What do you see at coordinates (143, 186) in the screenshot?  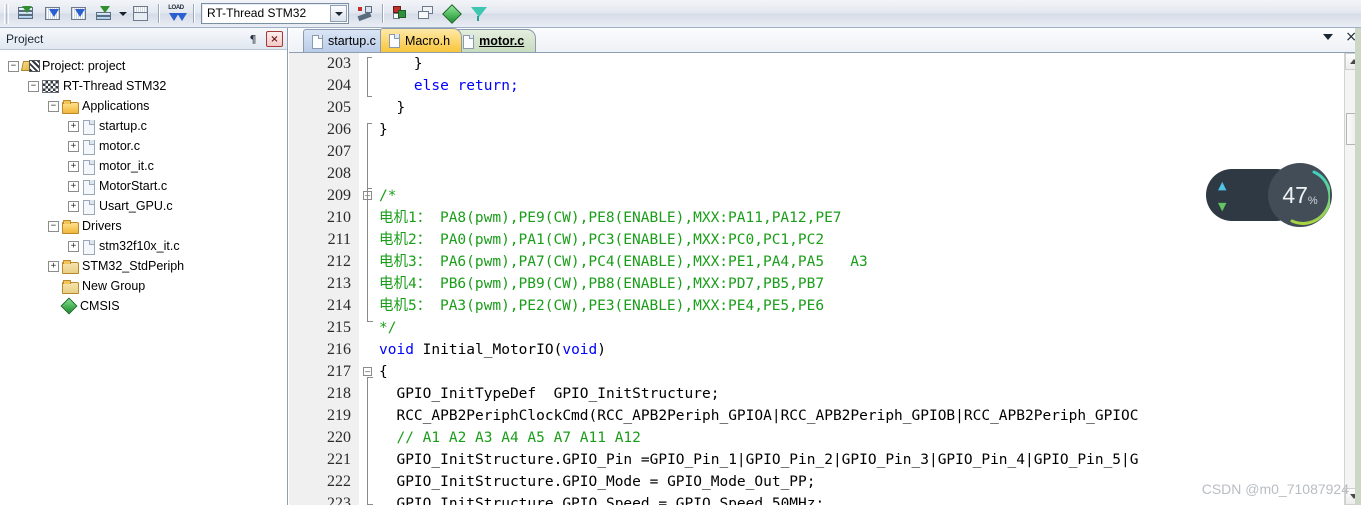 I see `tree-item-motorstart-c: + MotorStart.c` at bounding box center [143, 186].